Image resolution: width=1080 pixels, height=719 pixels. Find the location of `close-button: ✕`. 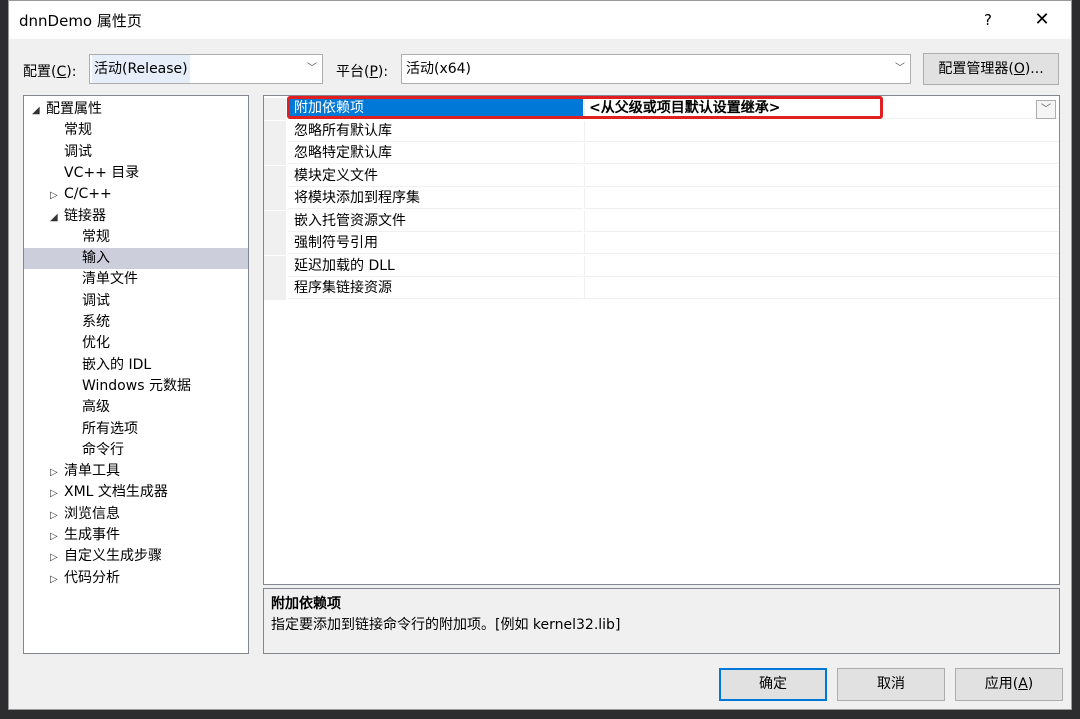

close-button: ✕ is located at coordinates (1042, 20).